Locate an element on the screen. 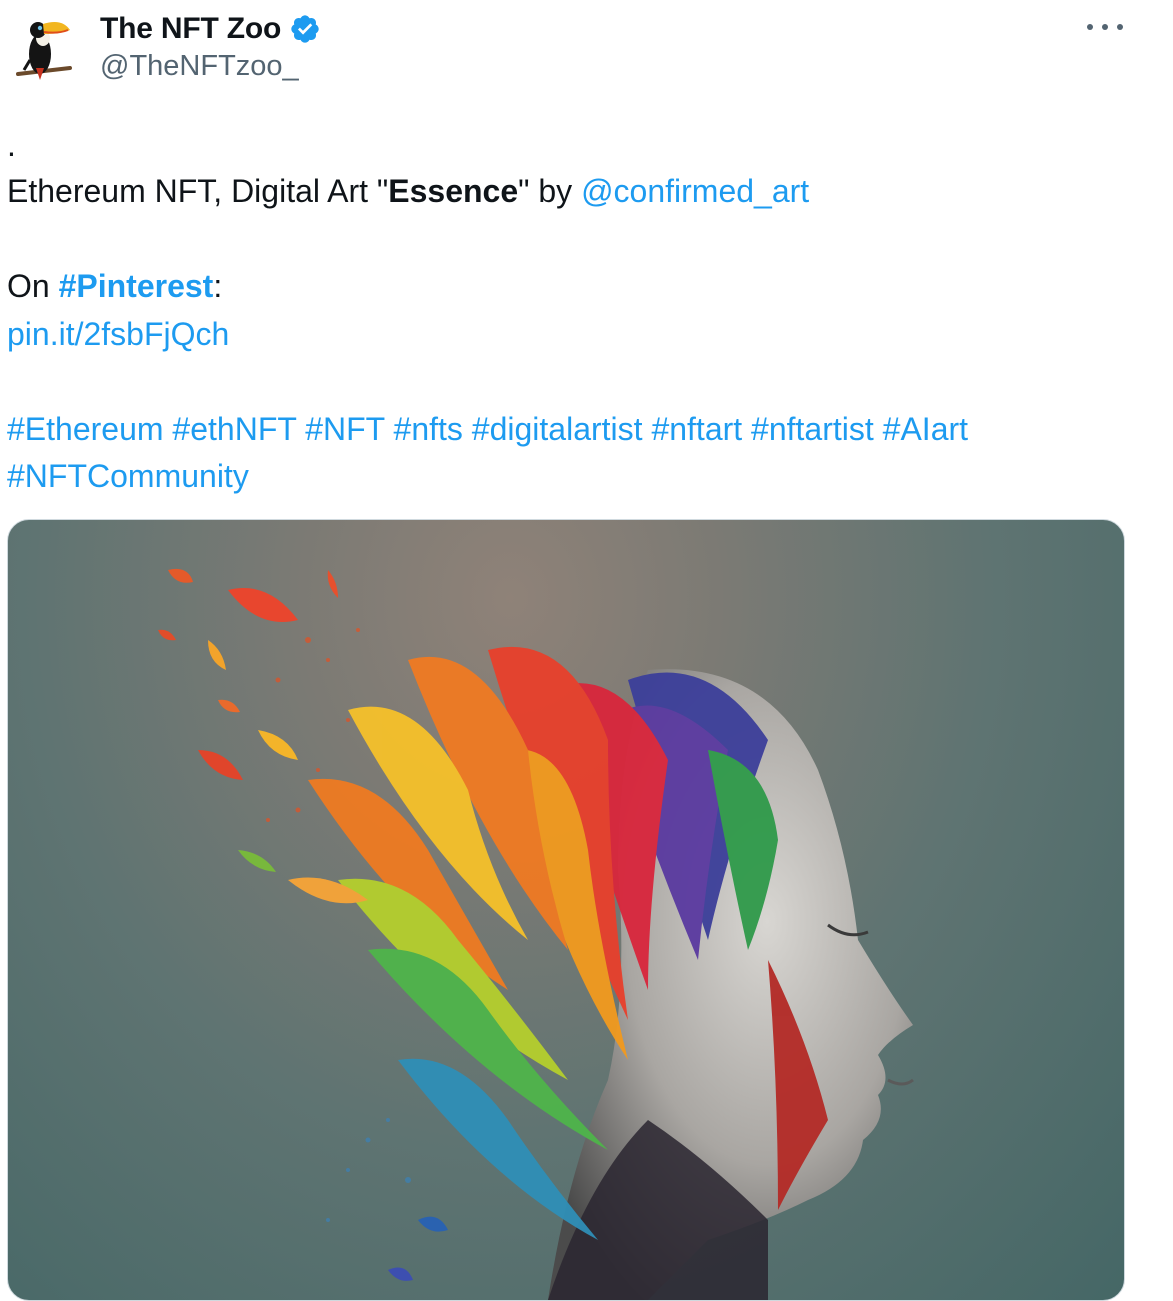 Image resolution: width=1173 pixels, height=1301 pixels. pinterest-link: pin.it/2fsbFjQch is located at coordinates (118, 334).